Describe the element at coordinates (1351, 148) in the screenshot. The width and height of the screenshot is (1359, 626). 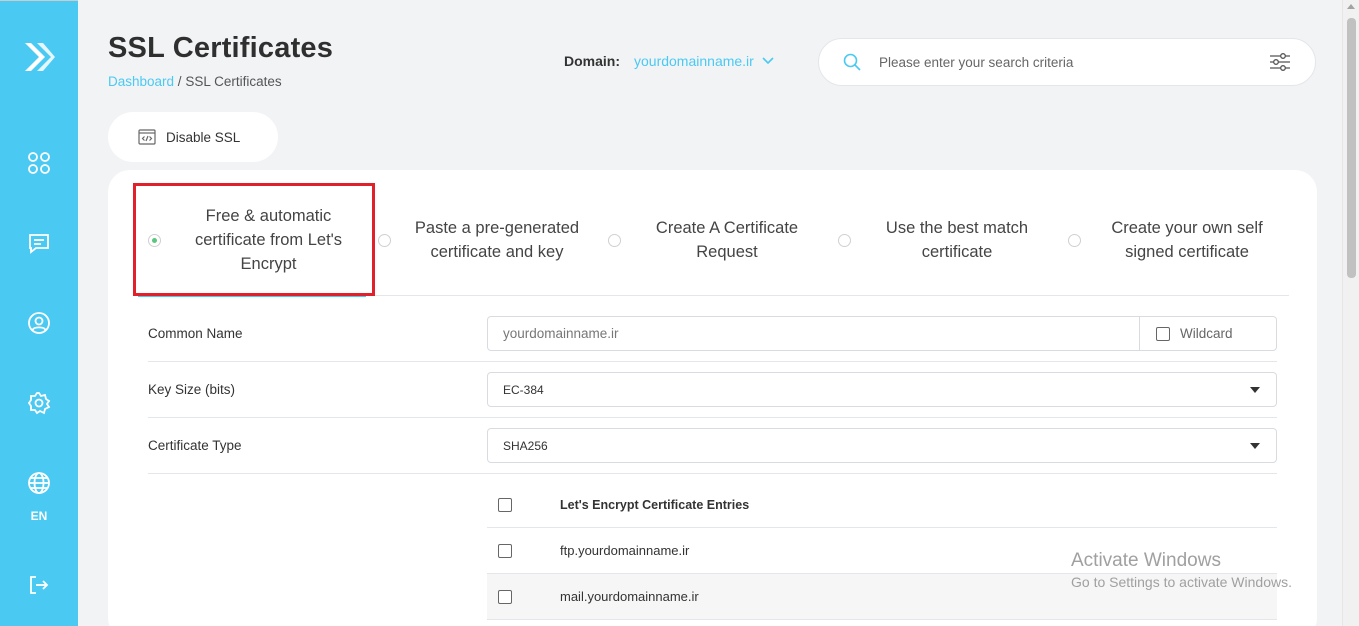
I see `scrollbar-thumb` at that location.